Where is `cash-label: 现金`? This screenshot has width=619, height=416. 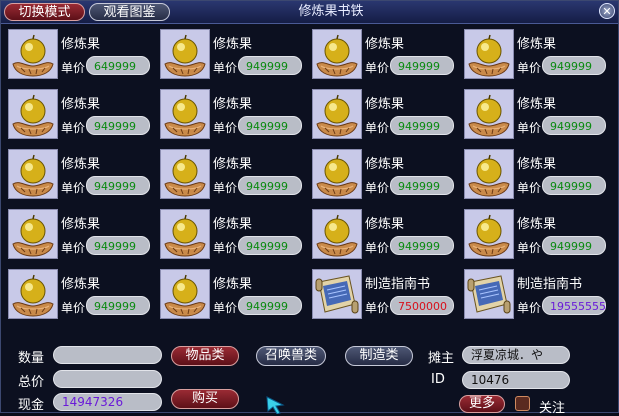 cash-label: 现金 is located at coordinates (31, 405).